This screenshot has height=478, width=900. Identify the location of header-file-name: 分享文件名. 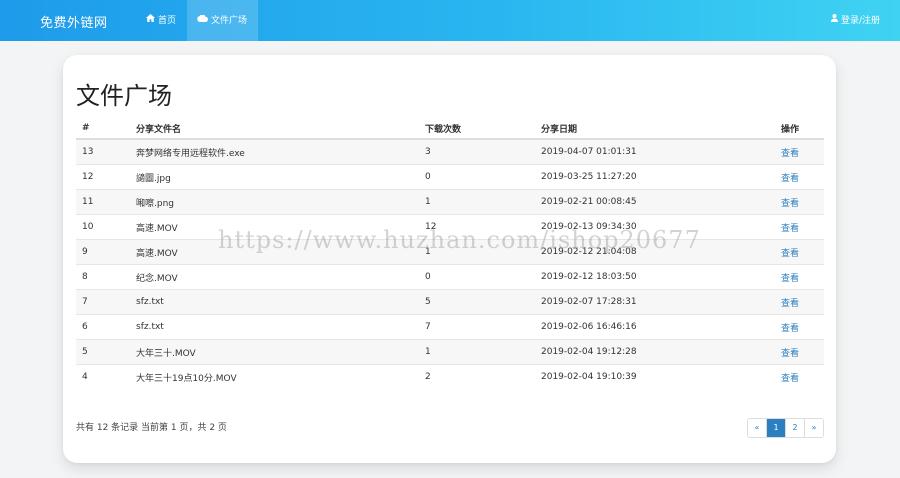
(274, 129).